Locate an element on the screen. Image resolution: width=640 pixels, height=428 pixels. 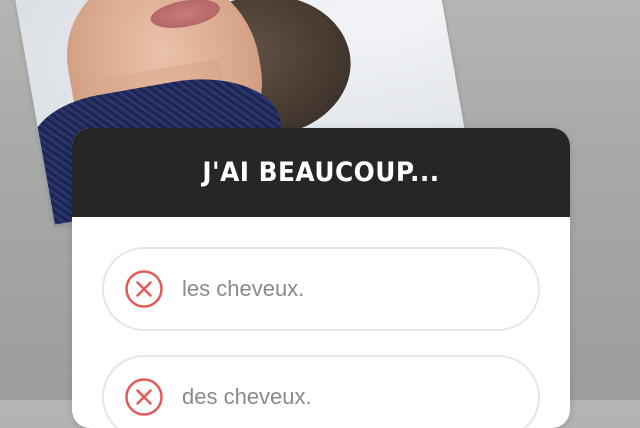
quiz-option-1: les cheveux. is located at coordinates (321, 289).